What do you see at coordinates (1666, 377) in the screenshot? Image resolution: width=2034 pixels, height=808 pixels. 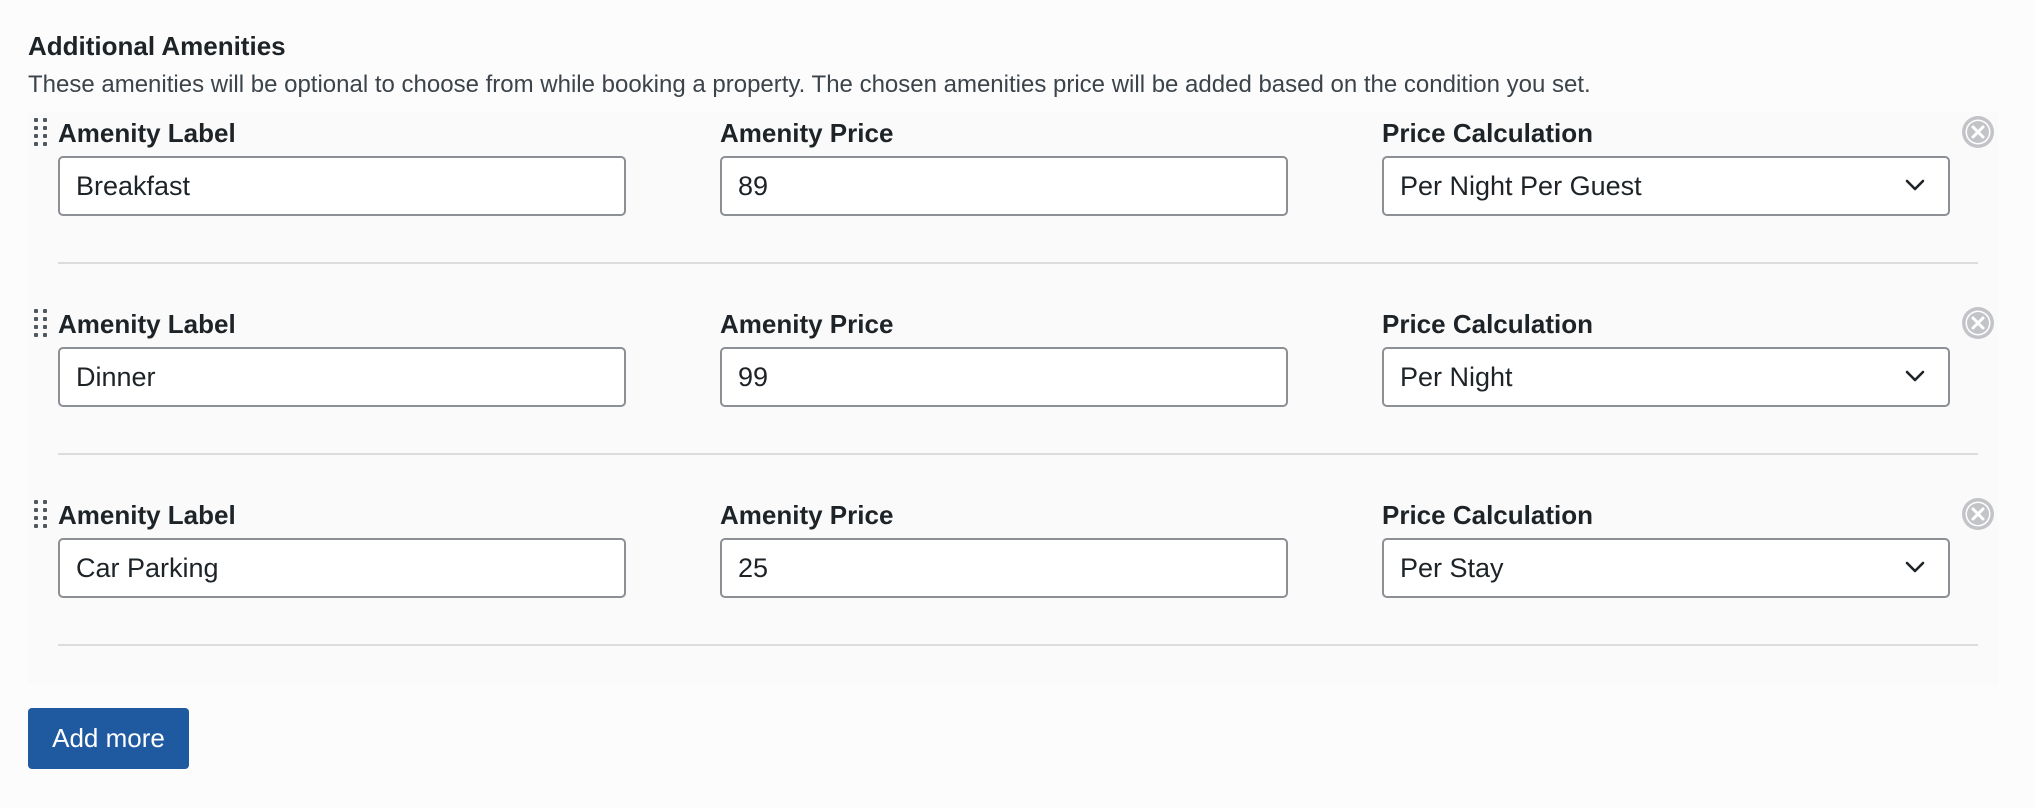 I see `price-calculation-select: Per Night` at bounding box center [1666, 377].